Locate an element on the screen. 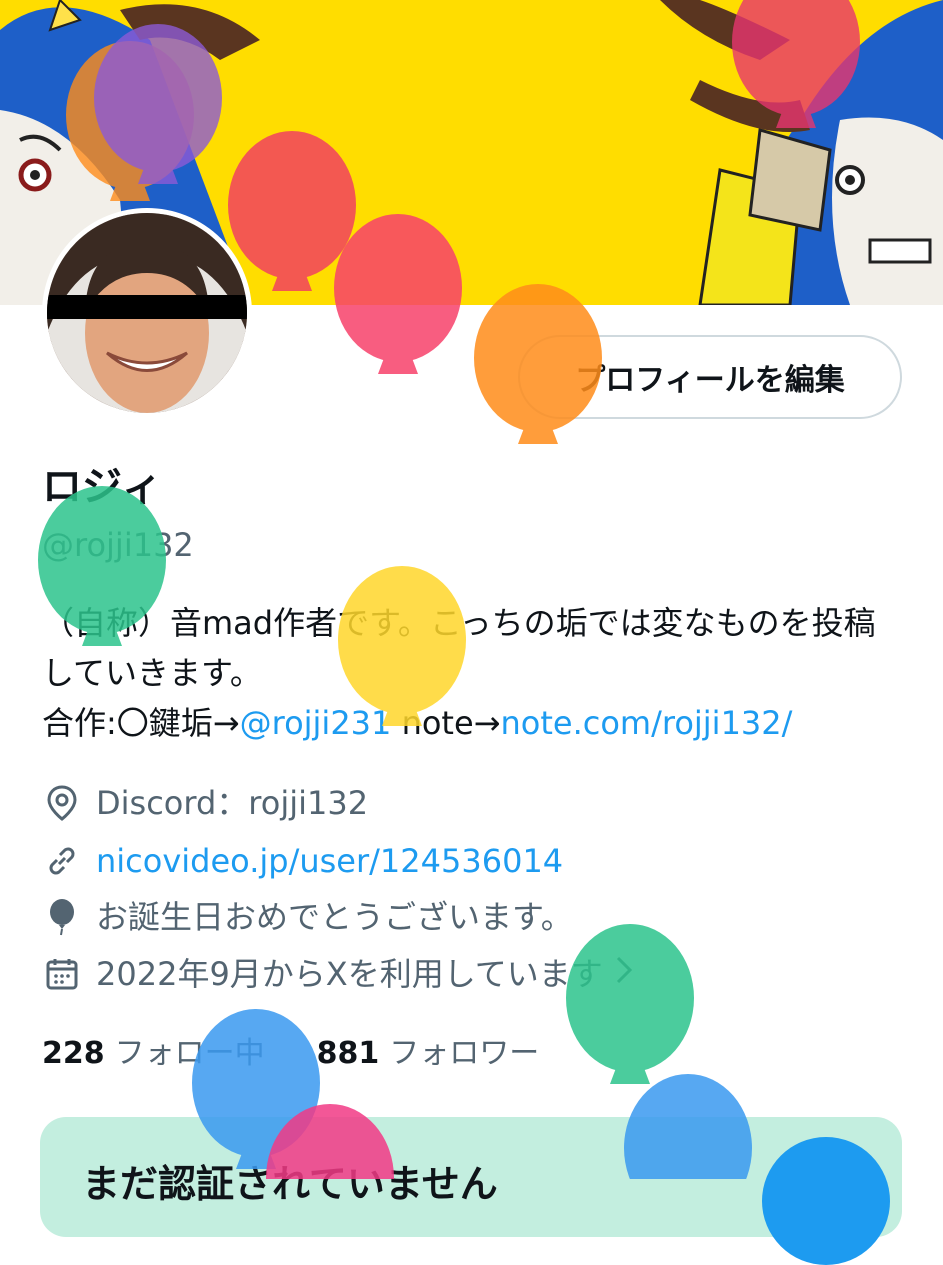  birthday-text: お誕生日おめでとうございます。 is located at coordinates (334, 917).